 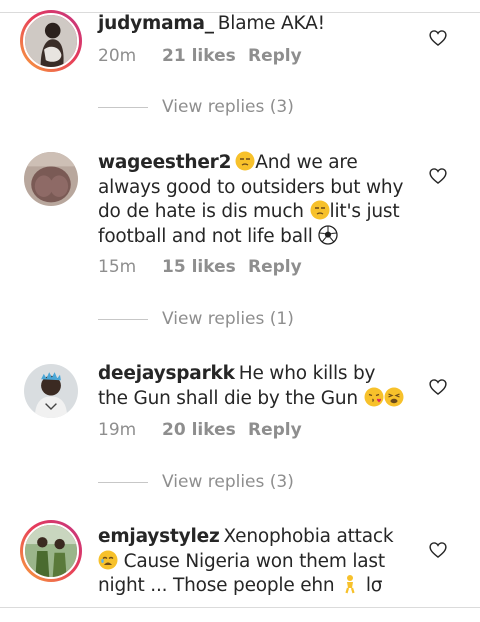 What do you see at coordinates (205, 430) in the screenshot?
I see `comment-likes: 20 likes` at bounding box center [205, 430].